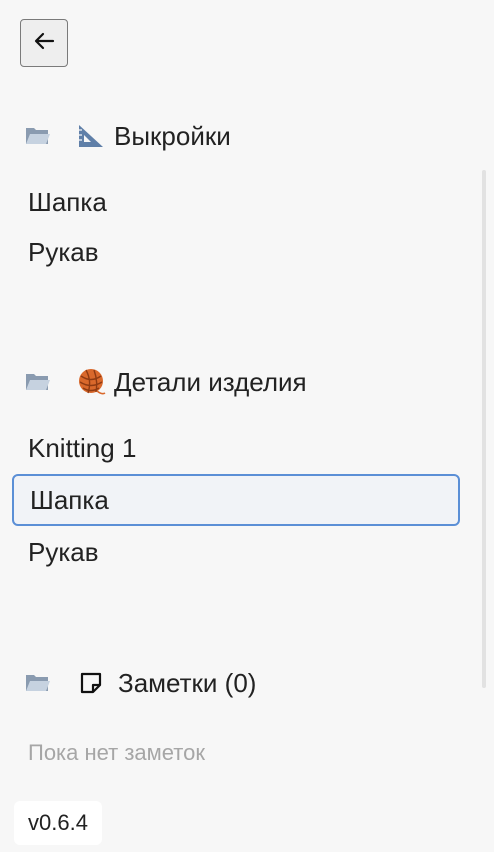  What do you see at coordinates (210, 382) in the screenshot?
I see `section-title: Детали изделия` at bounding box center [210, 382].